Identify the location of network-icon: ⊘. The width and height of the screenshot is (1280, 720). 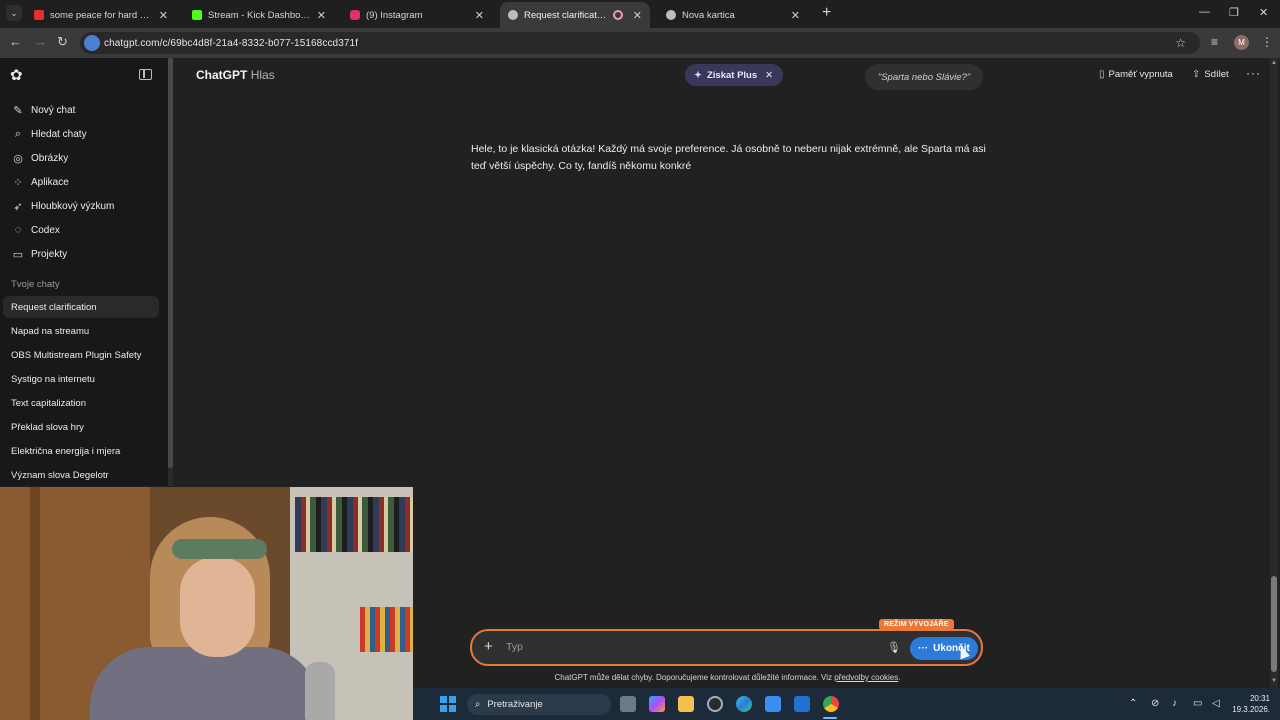
(1155, 703).